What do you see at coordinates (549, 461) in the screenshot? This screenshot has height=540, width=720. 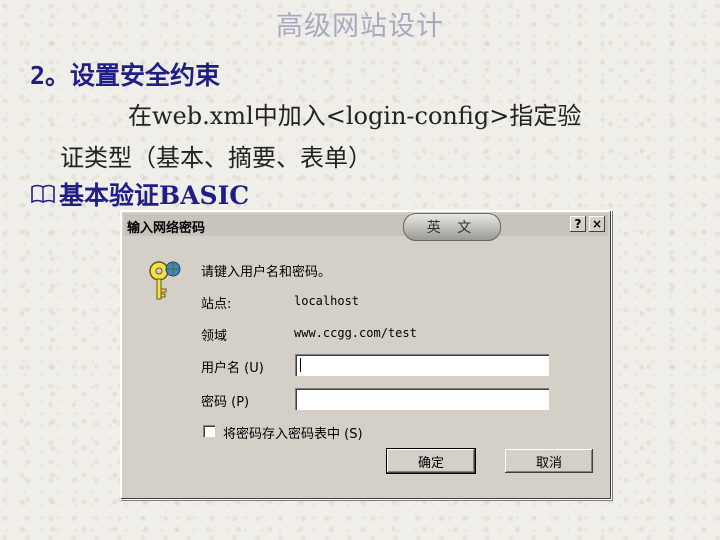 I see `cancel-button: 取消` at bounding box center [549, 461].